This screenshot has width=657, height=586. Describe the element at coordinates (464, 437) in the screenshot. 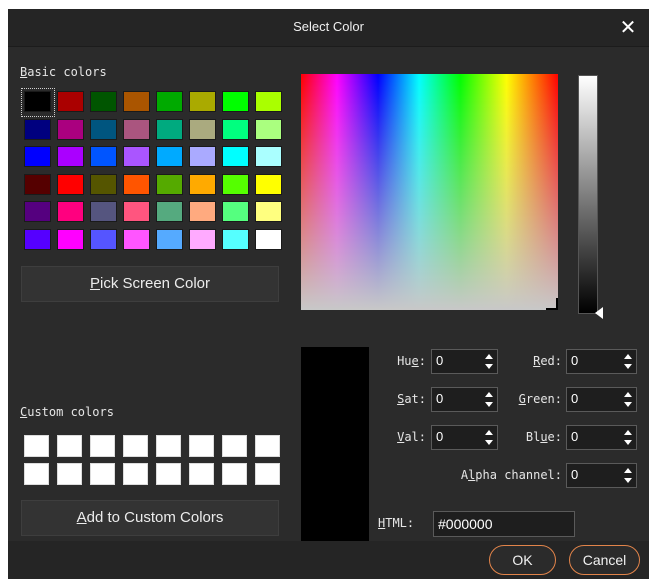

I see `val-spinbox: 0` at that location.